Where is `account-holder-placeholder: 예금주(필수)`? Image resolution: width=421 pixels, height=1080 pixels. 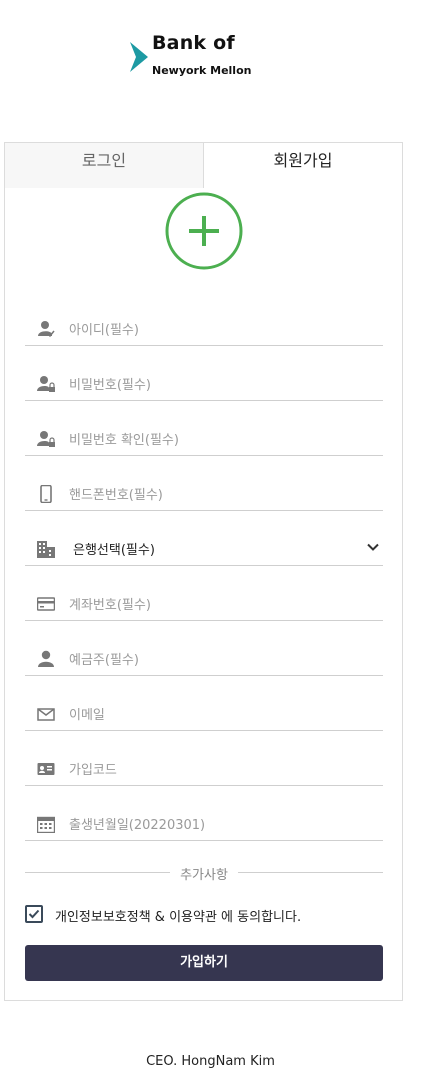
account-holder-placeholder: 예금주(필수) is located at coordinates (104, 660).